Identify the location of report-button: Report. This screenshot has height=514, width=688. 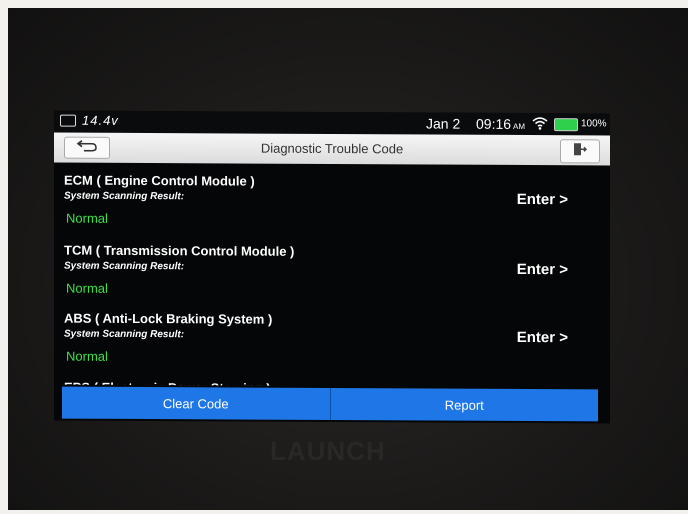
(465, 404).